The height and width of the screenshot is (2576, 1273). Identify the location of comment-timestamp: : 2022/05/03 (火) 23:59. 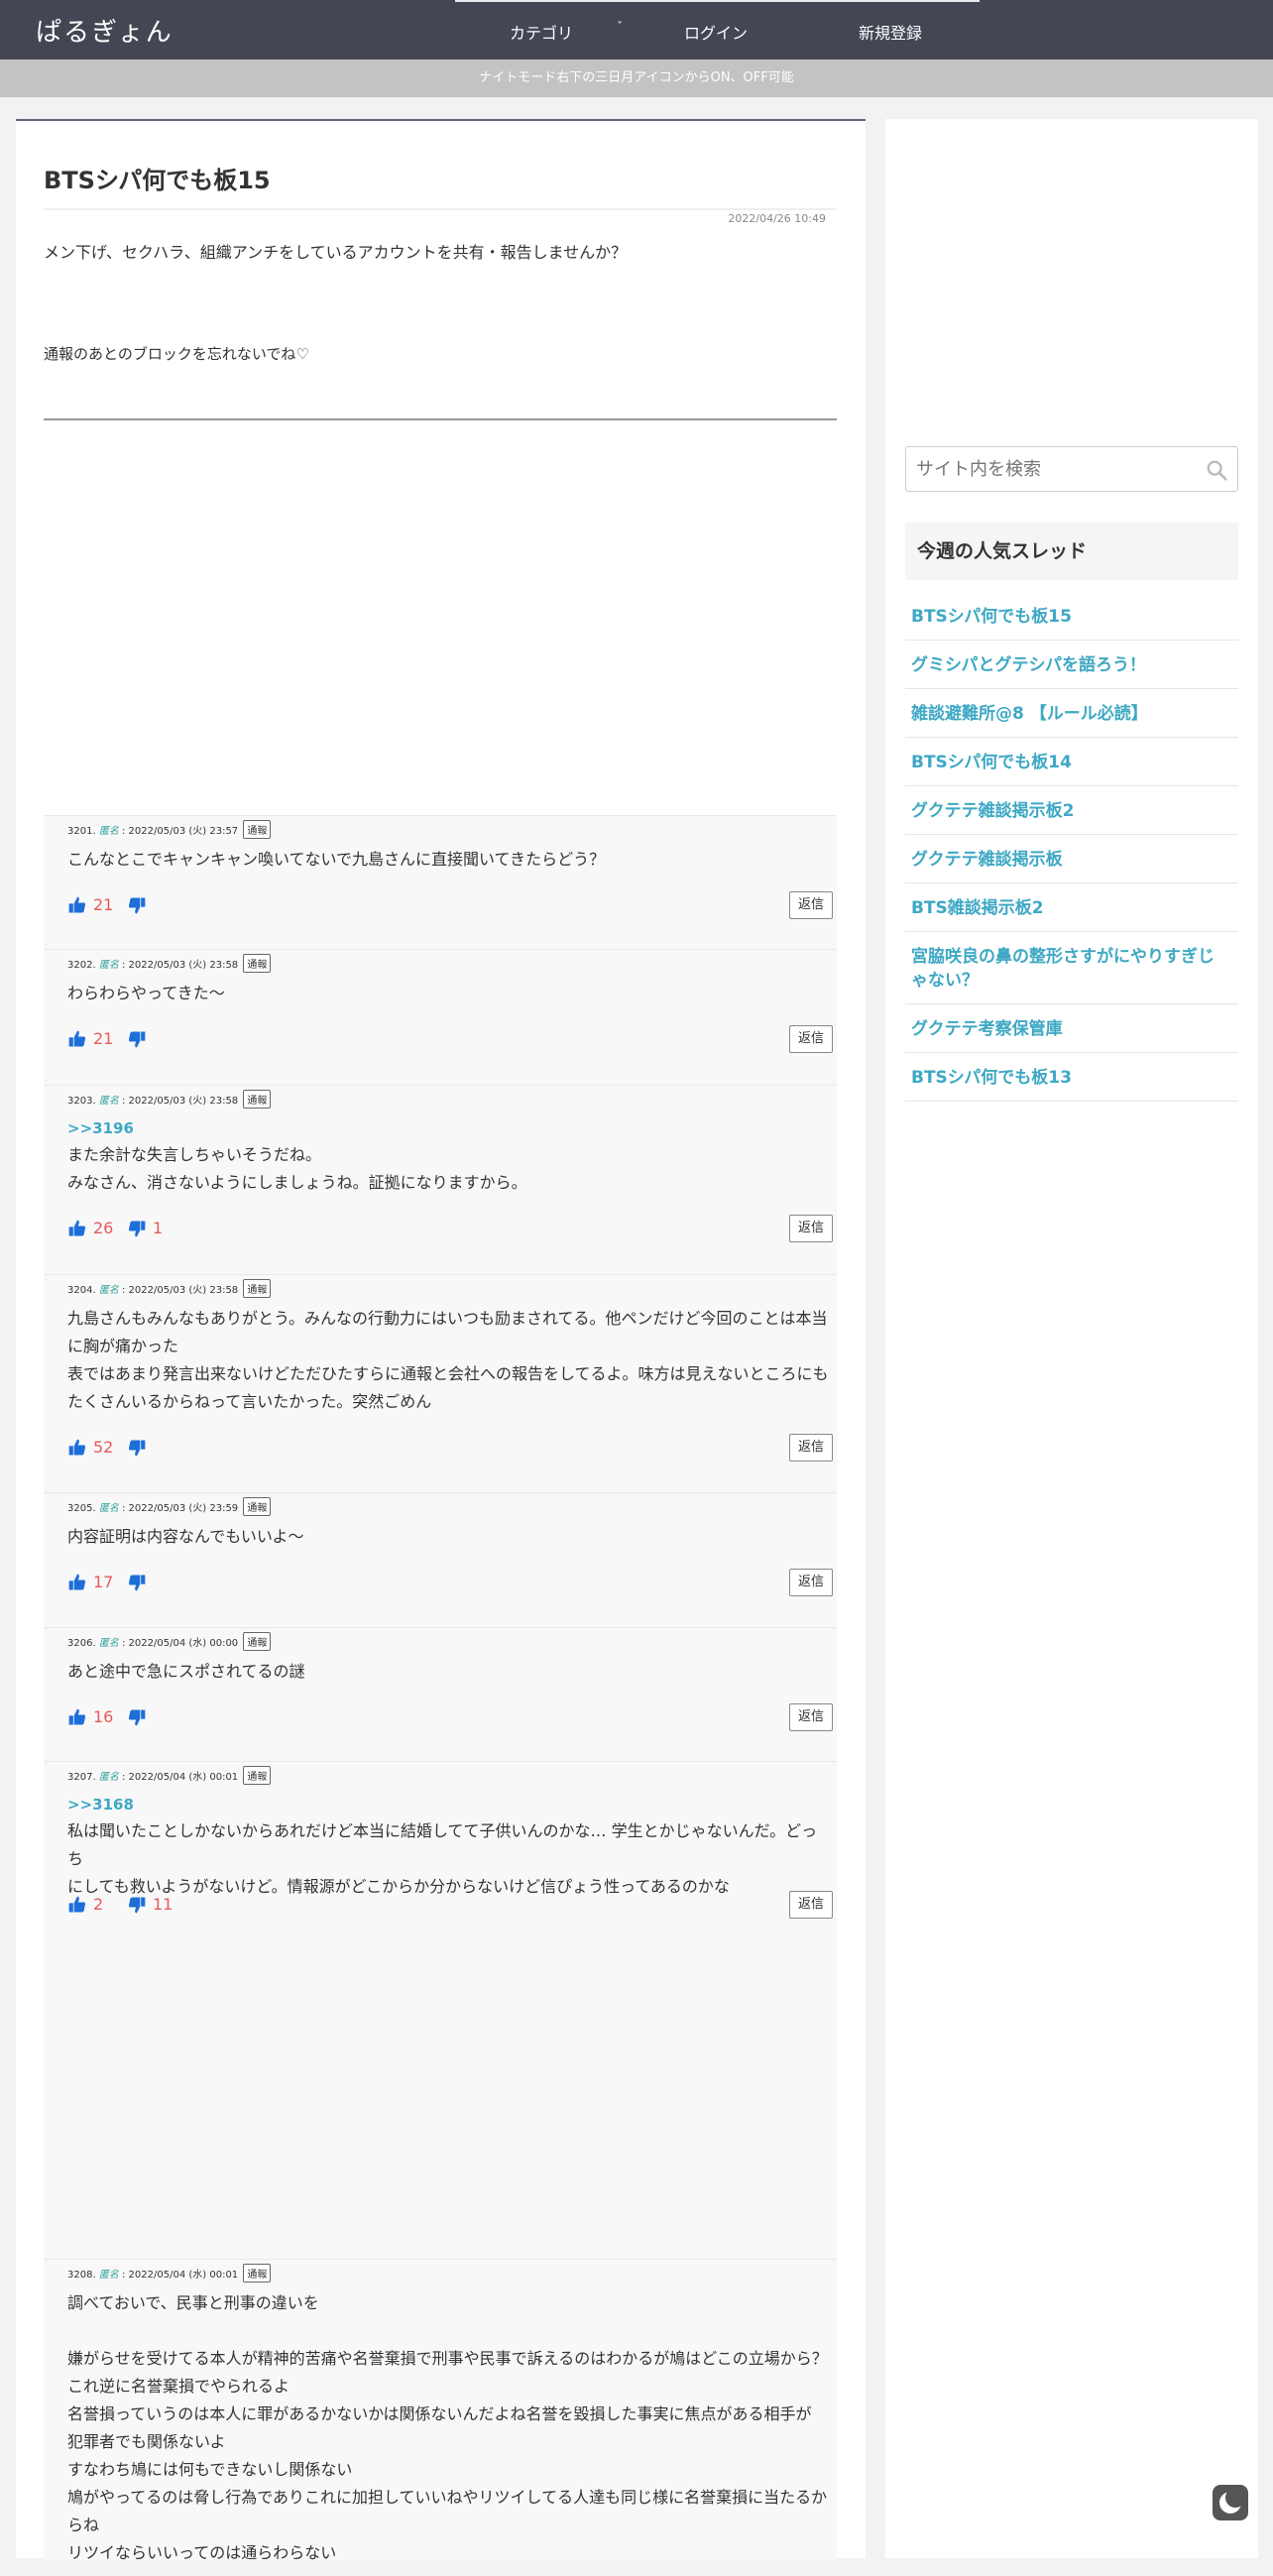
(180, 1509).